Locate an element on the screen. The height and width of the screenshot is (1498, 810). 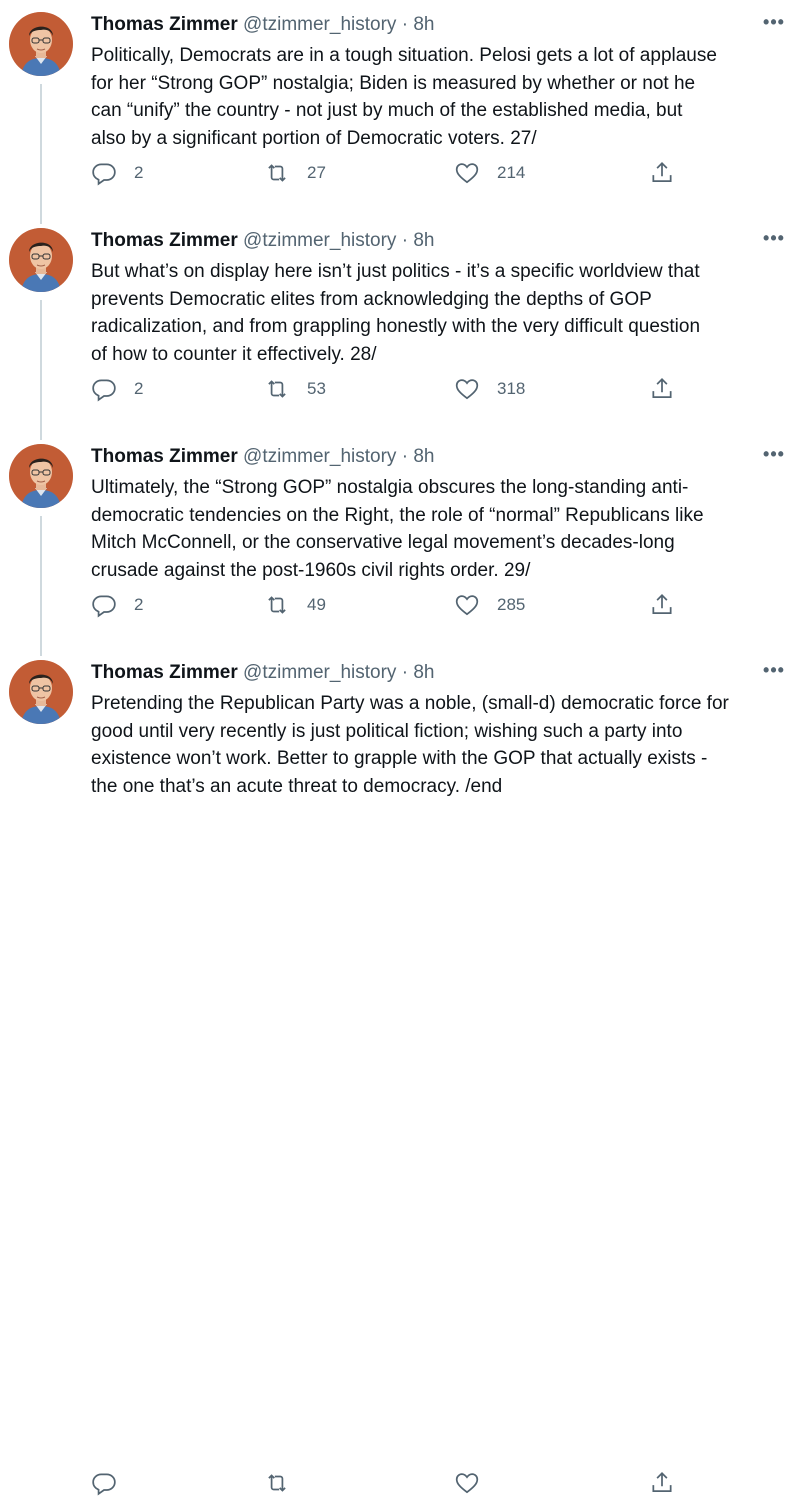
retweet-button: 49 is located at coordinates (295, 605).